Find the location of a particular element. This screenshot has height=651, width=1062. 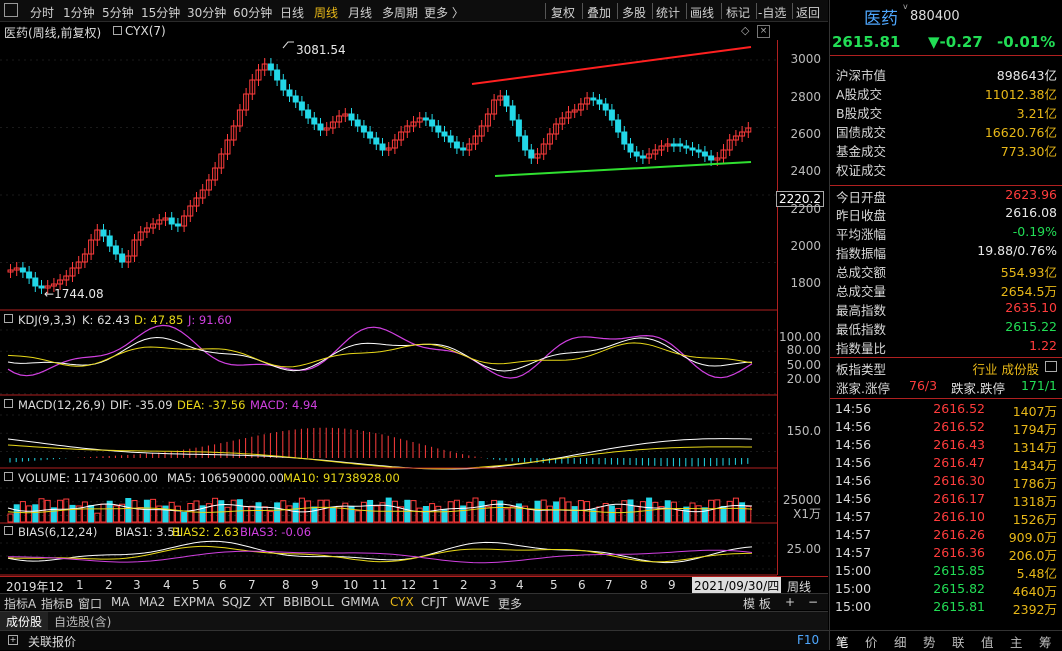

detail-tabs: 笔价细势联值主筹 is located at coordinates (946, 640).